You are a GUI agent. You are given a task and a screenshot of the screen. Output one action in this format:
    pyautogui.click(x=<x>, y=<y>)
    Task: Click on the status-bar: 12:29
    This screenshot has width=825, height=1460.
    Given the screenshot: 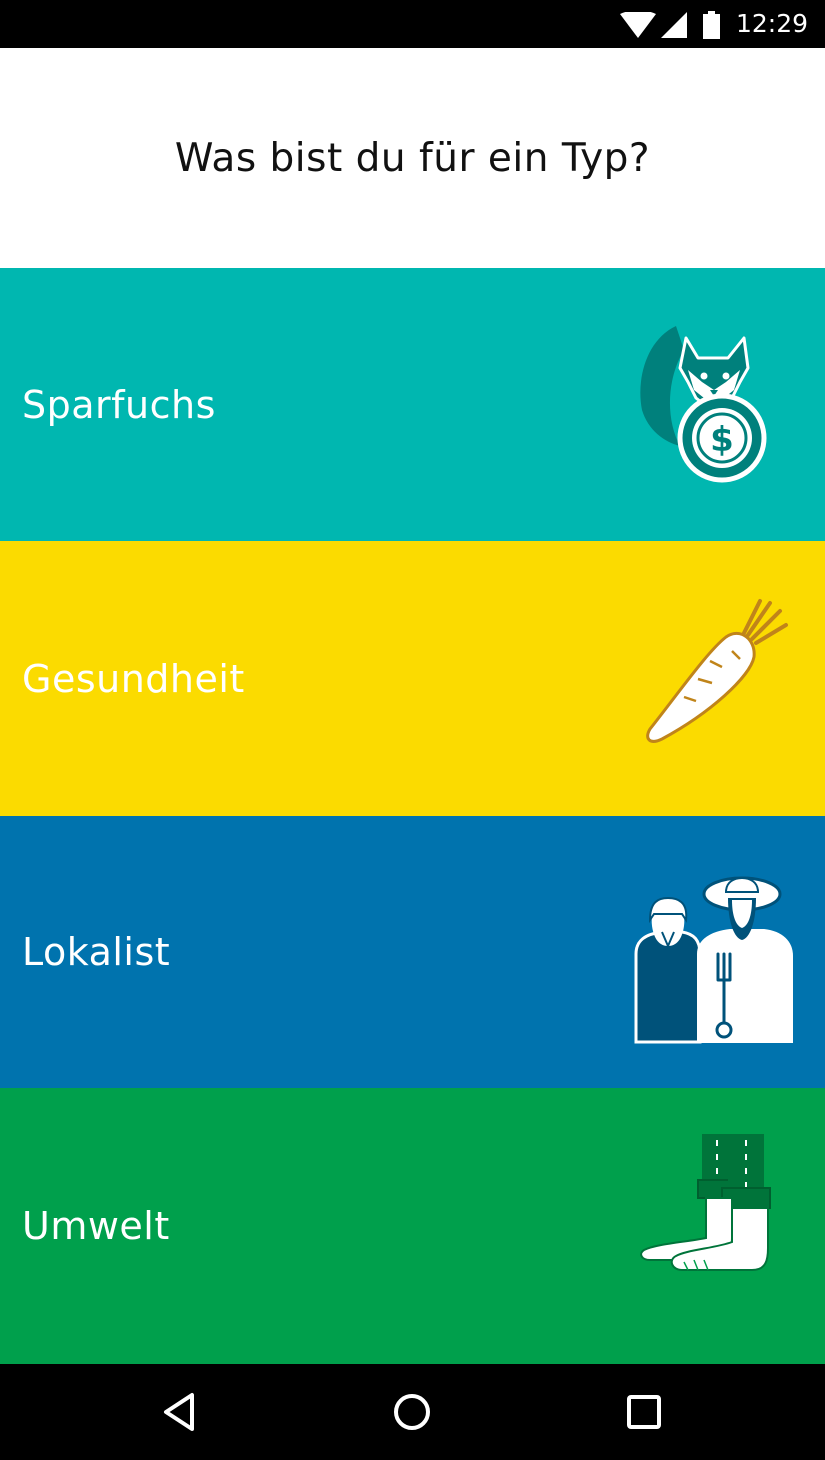 What is the action you would take?
    pyautogui.click(x=412, y=24)
    